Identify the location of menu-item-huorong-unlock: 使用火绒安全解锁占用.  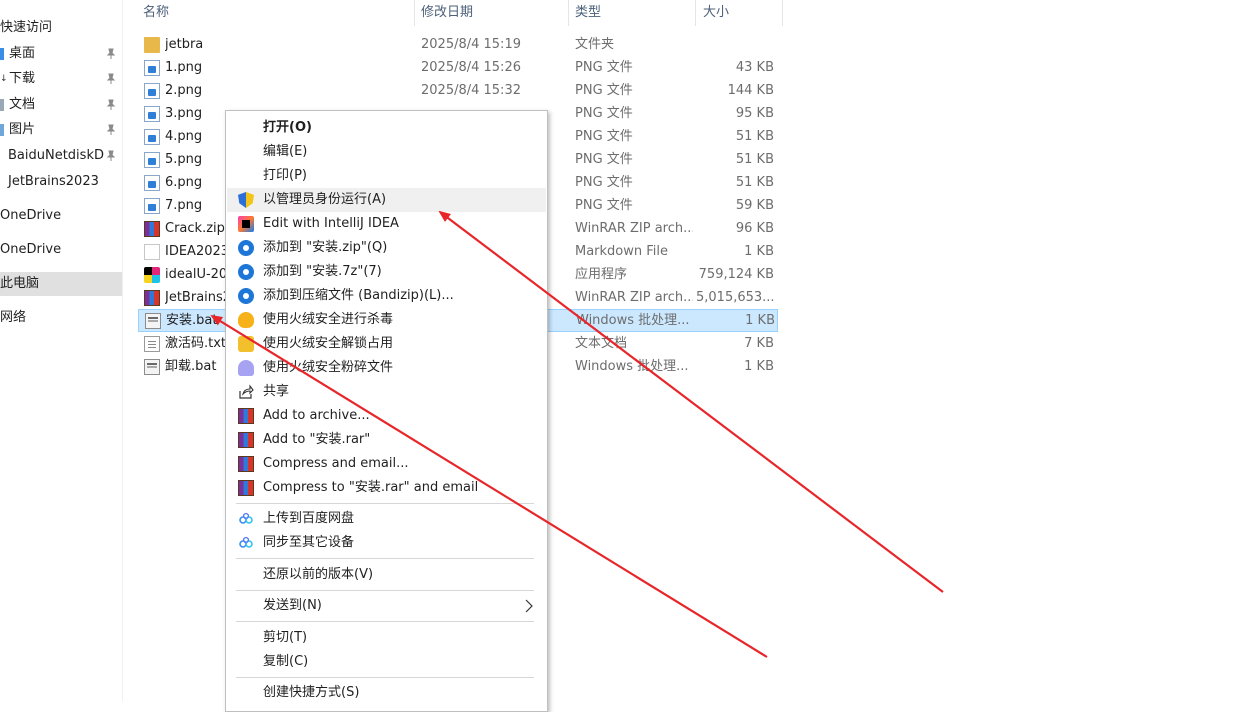
(386, 344).